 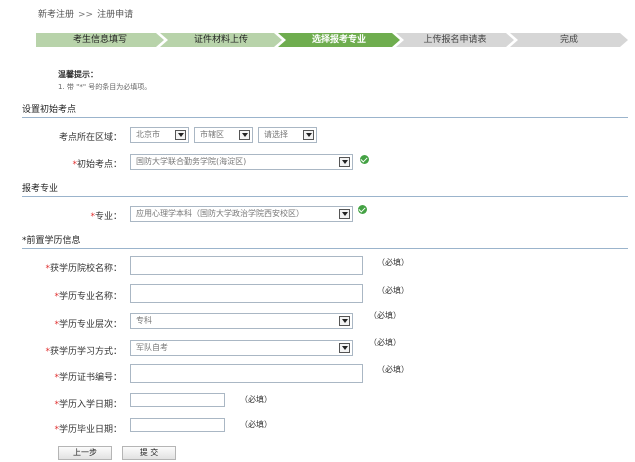 I want to click on school-label: *获学历院校名称：, so click(x=83, y=267).